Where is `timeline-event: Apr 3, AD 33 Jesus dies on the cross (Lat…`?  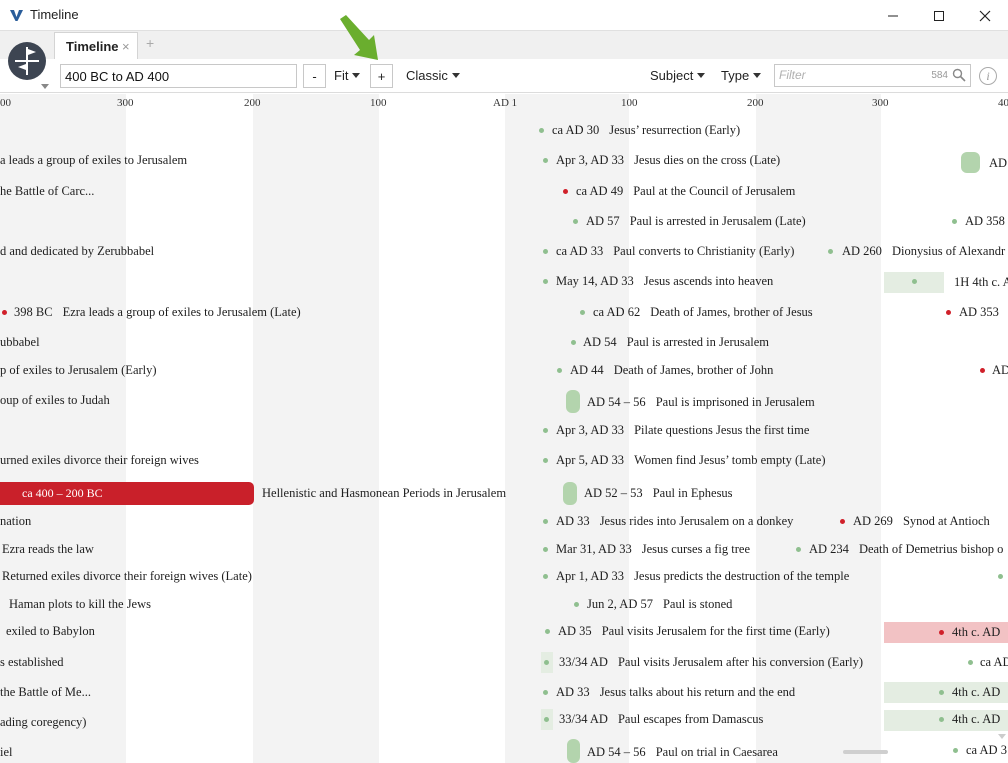
timeline-event: Apr 3, AD 33 Jesus dies on the cross (Lat… is located at coordinates (668, 160).